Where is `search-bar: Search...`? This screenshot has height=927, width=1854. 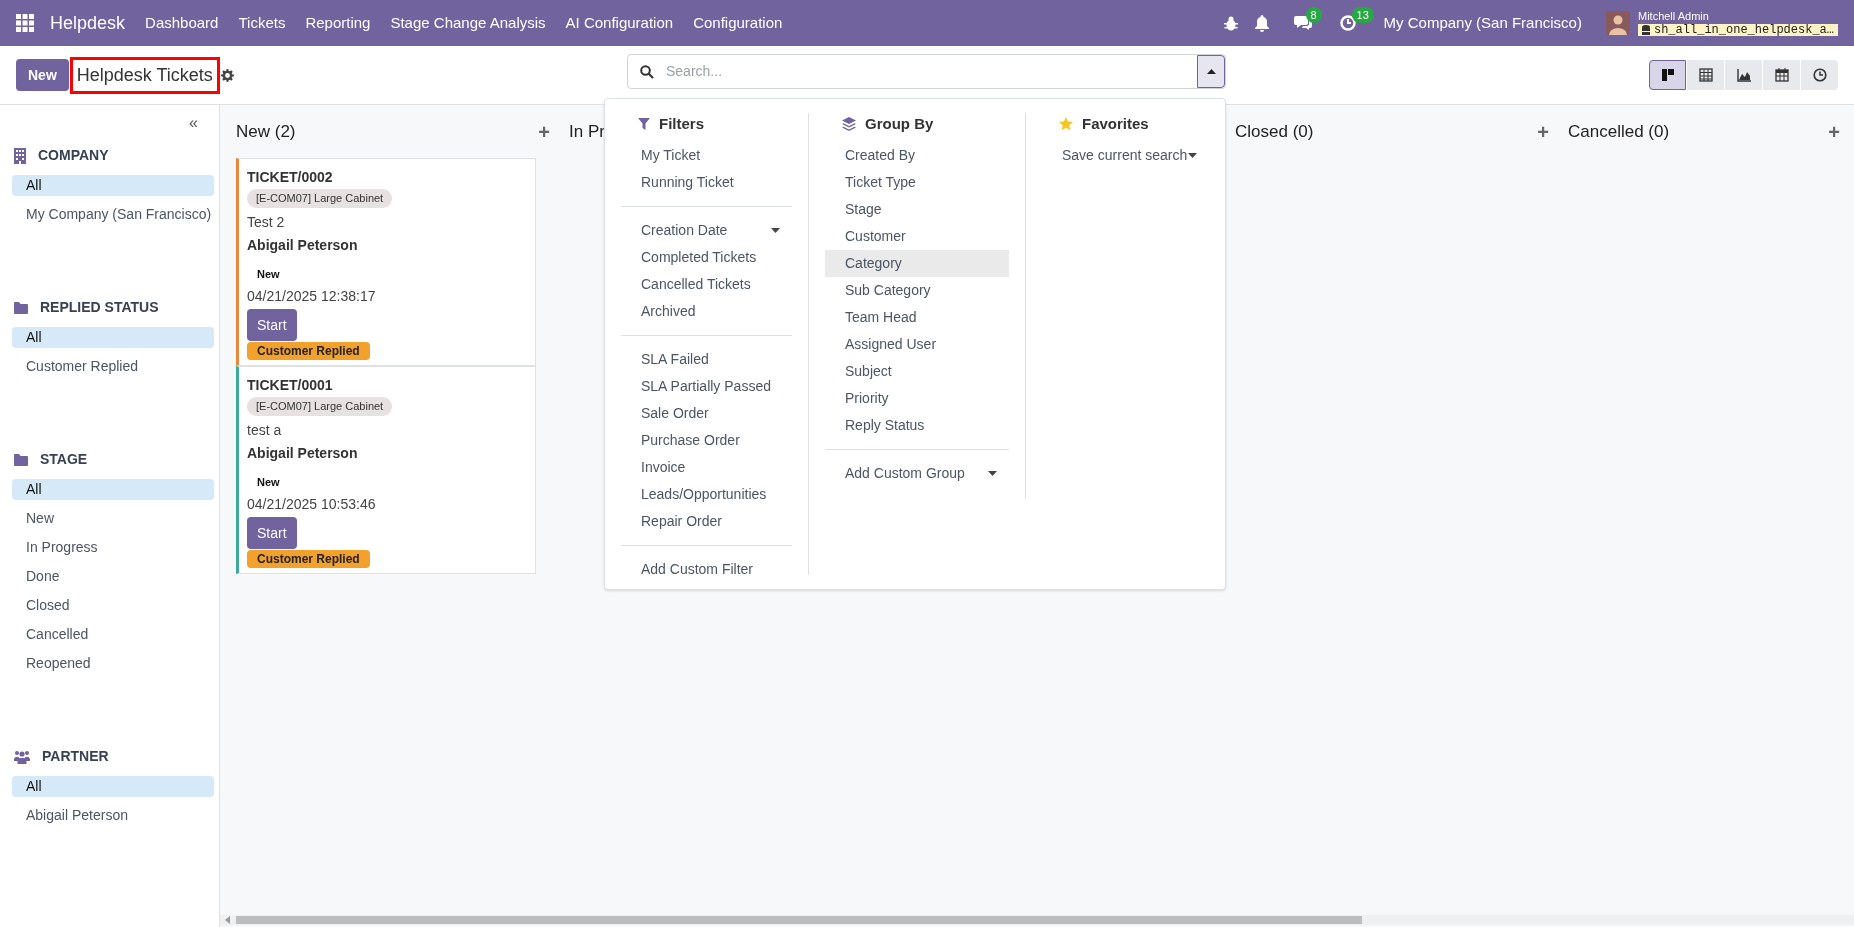 search-bar: Search... is located at coordinates (926, 71).